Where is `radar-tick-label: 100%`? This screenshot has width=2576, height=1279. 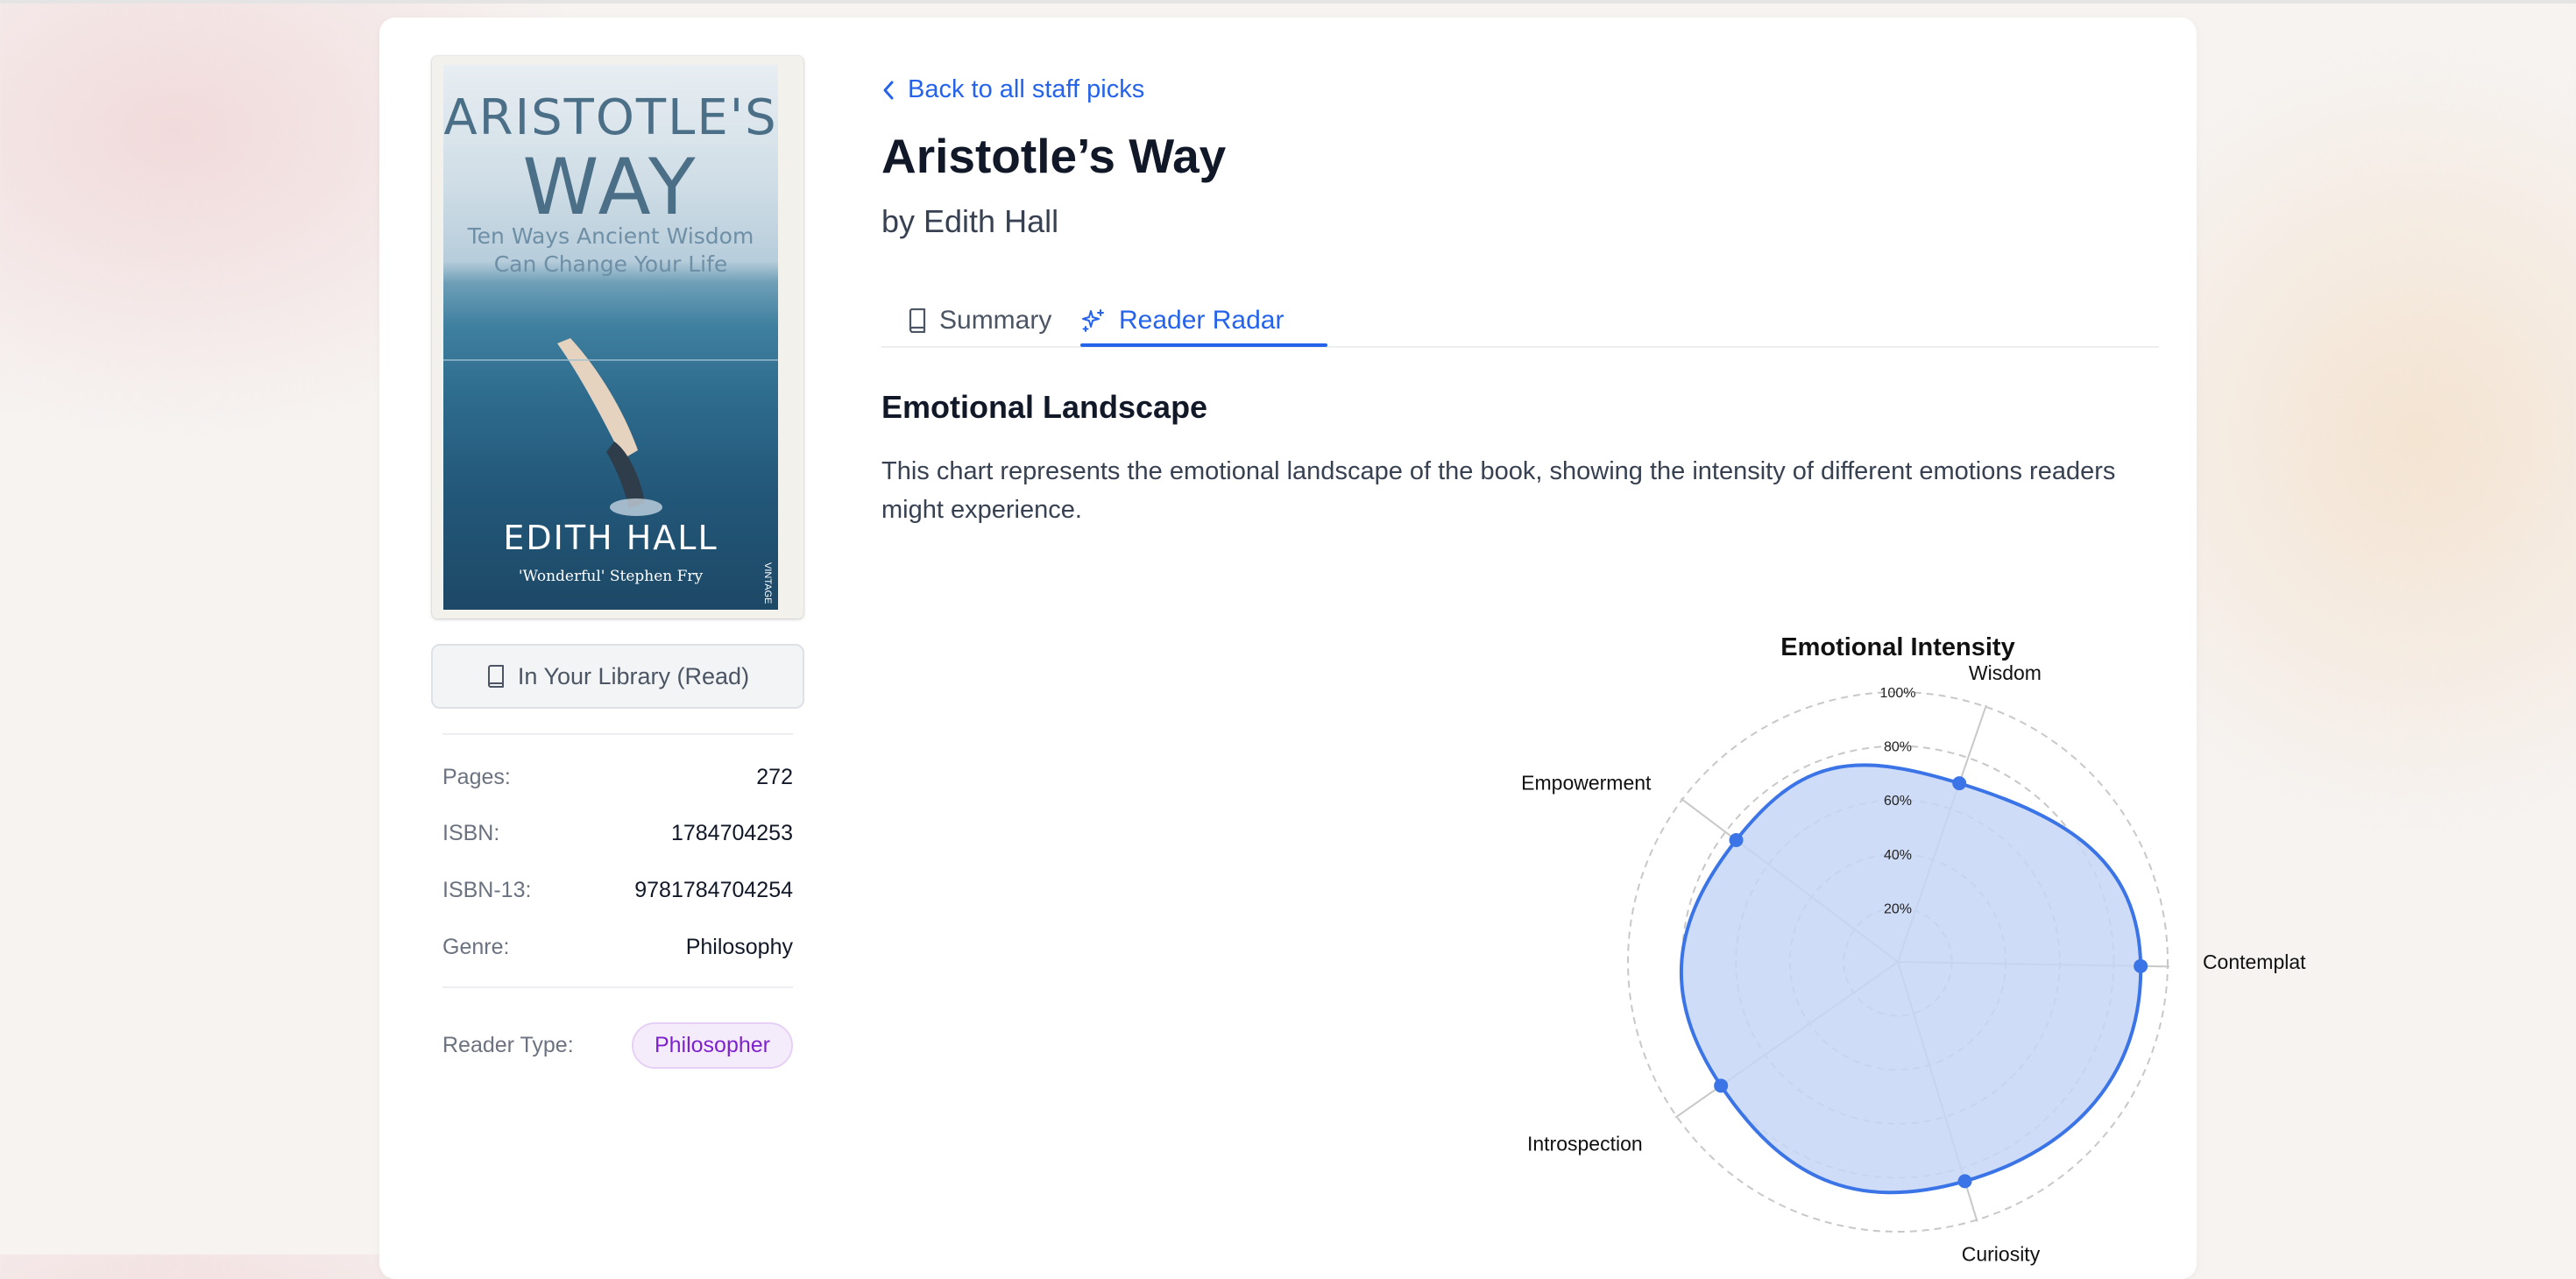
radar-tick-label: 100% is located at coordinates (1898, 693).